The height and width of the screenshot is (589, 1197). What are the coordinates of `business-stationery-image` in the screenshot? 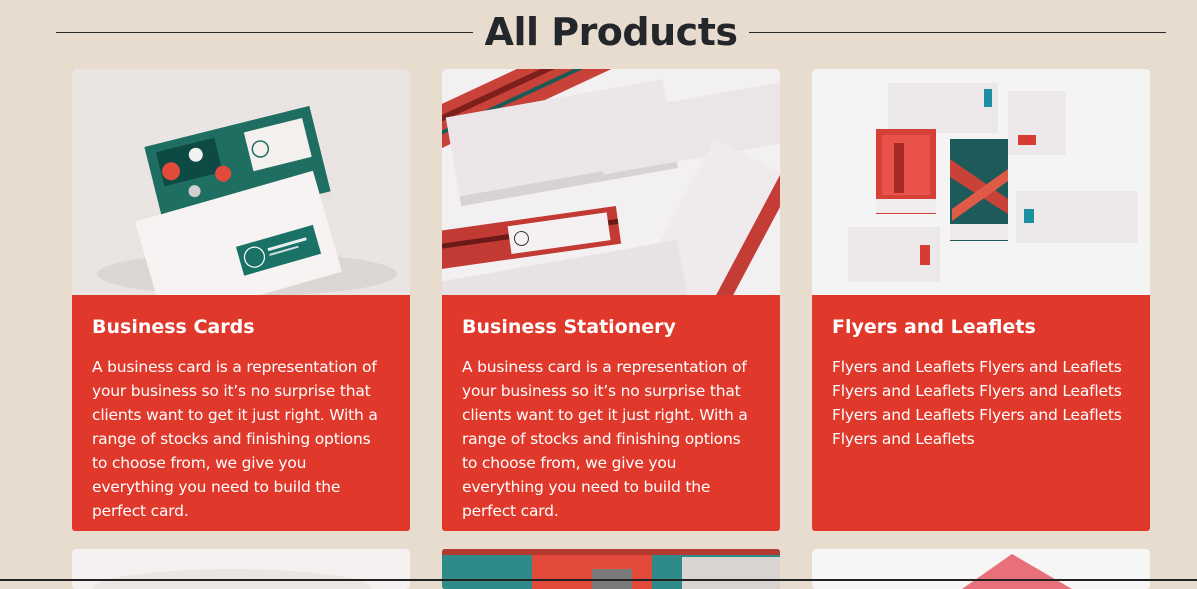 It's located at (611, 182).